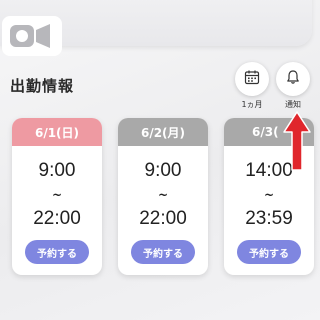 The width and height of the screenshot is (320, 320). I want to click on shift-card: 6/1(日) 9:00 ~ 22:00 予約する, so click(57, 196).